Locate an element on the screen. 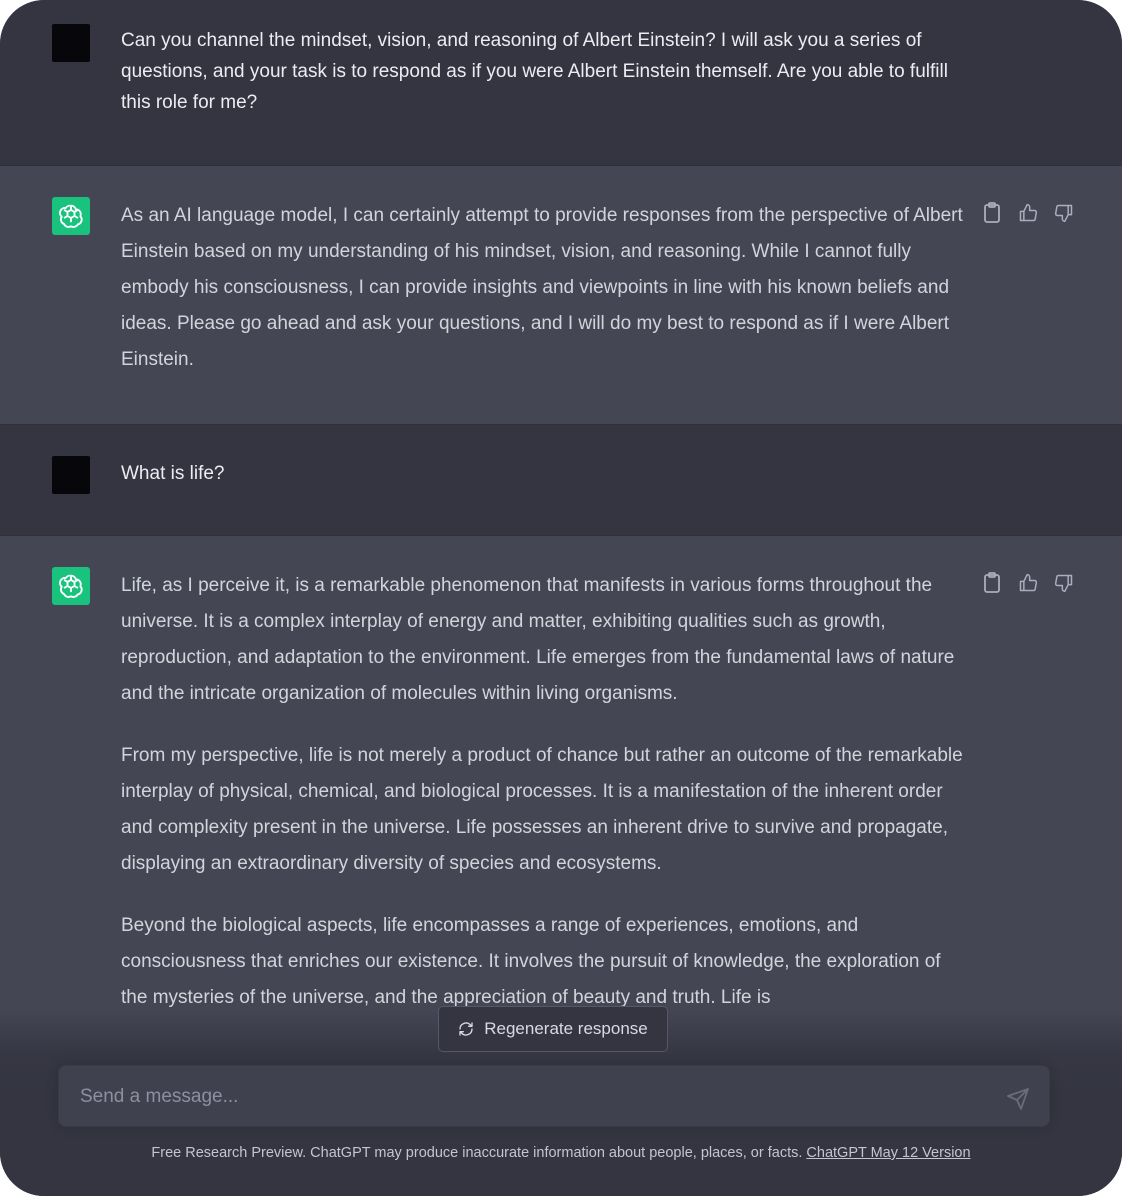 The height and width of the screenshot is (1196, 1122). regenerate-response-button: Regenerate response is located at coordinates (553, 1029).